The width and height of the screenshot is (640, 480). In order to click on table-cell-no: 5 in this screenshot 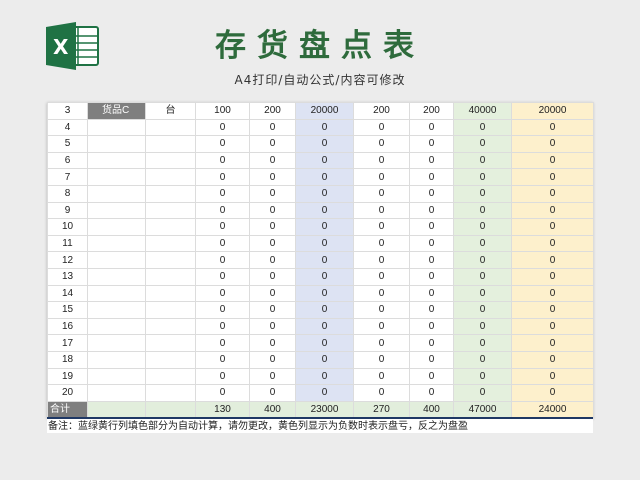, I will do `click(67, 144)`.